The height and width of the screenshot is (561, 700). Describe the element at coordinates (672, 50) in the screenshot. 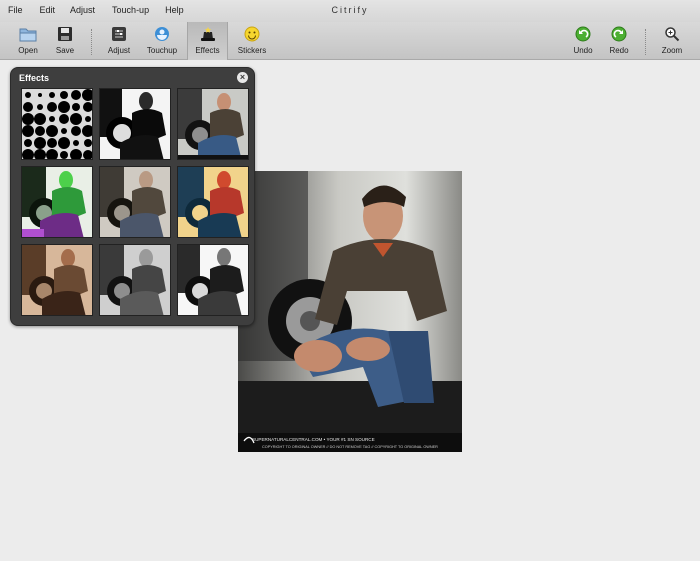

I see `zoom-label: Zoom` at that location.